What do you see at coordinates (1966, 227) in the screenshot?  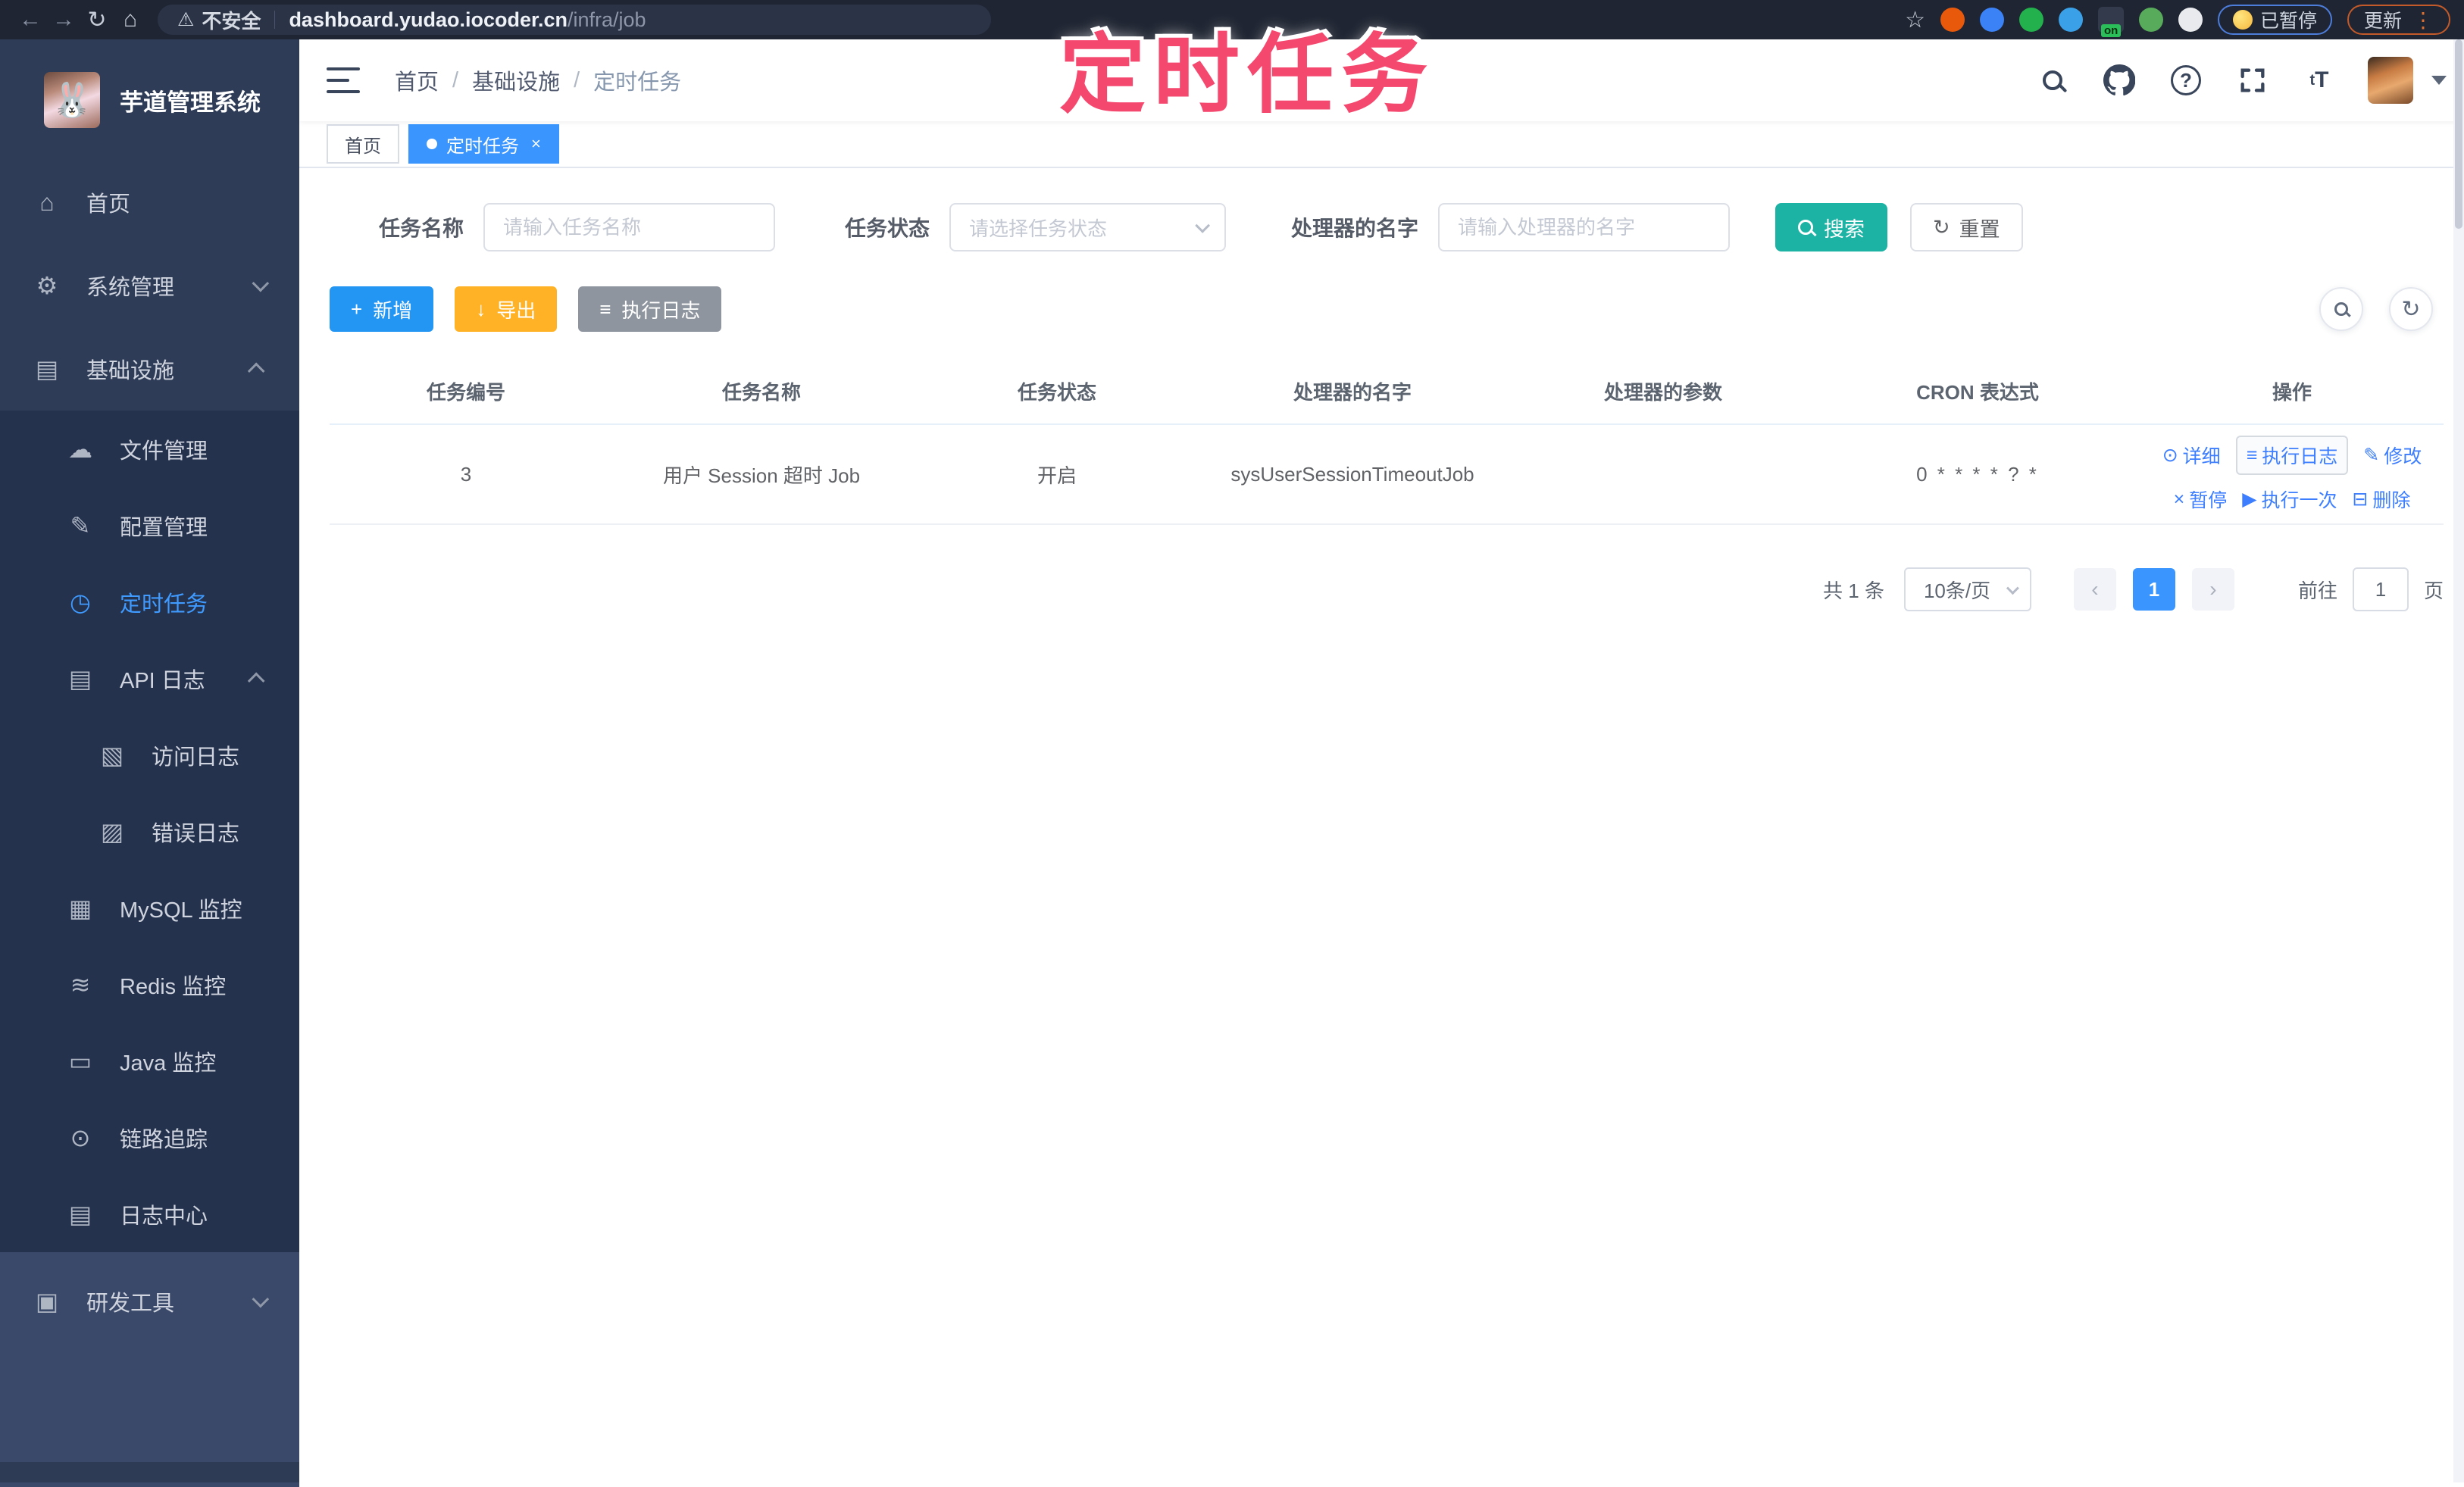 I see `reset-button: ↻ 重置` at bounding box center [1966, 227].